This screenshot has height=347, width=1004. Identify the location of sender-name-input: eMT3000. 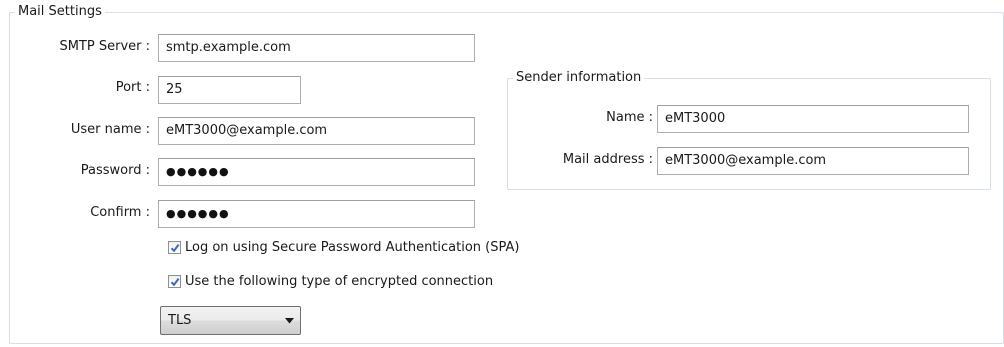
(813, 119).